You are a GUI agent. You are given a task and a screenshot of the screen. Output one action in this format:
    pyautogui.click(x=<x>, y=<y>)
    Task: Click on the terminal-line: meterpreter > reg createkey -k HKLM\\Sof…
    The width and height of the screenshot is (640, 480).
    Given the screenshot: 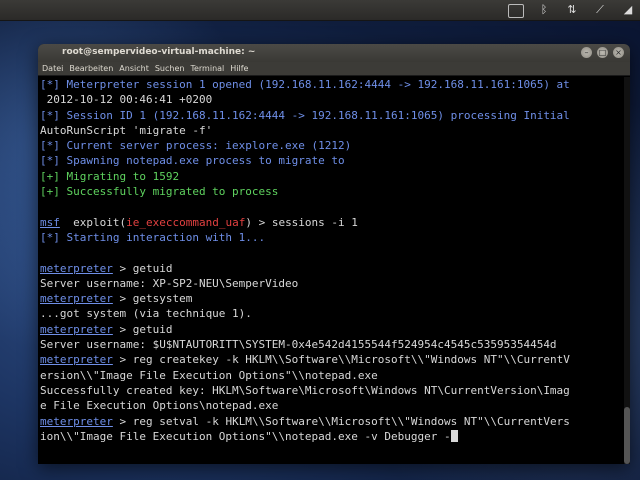 What is the action you would take?
    pyautogui.click(x=334, y=359)
    